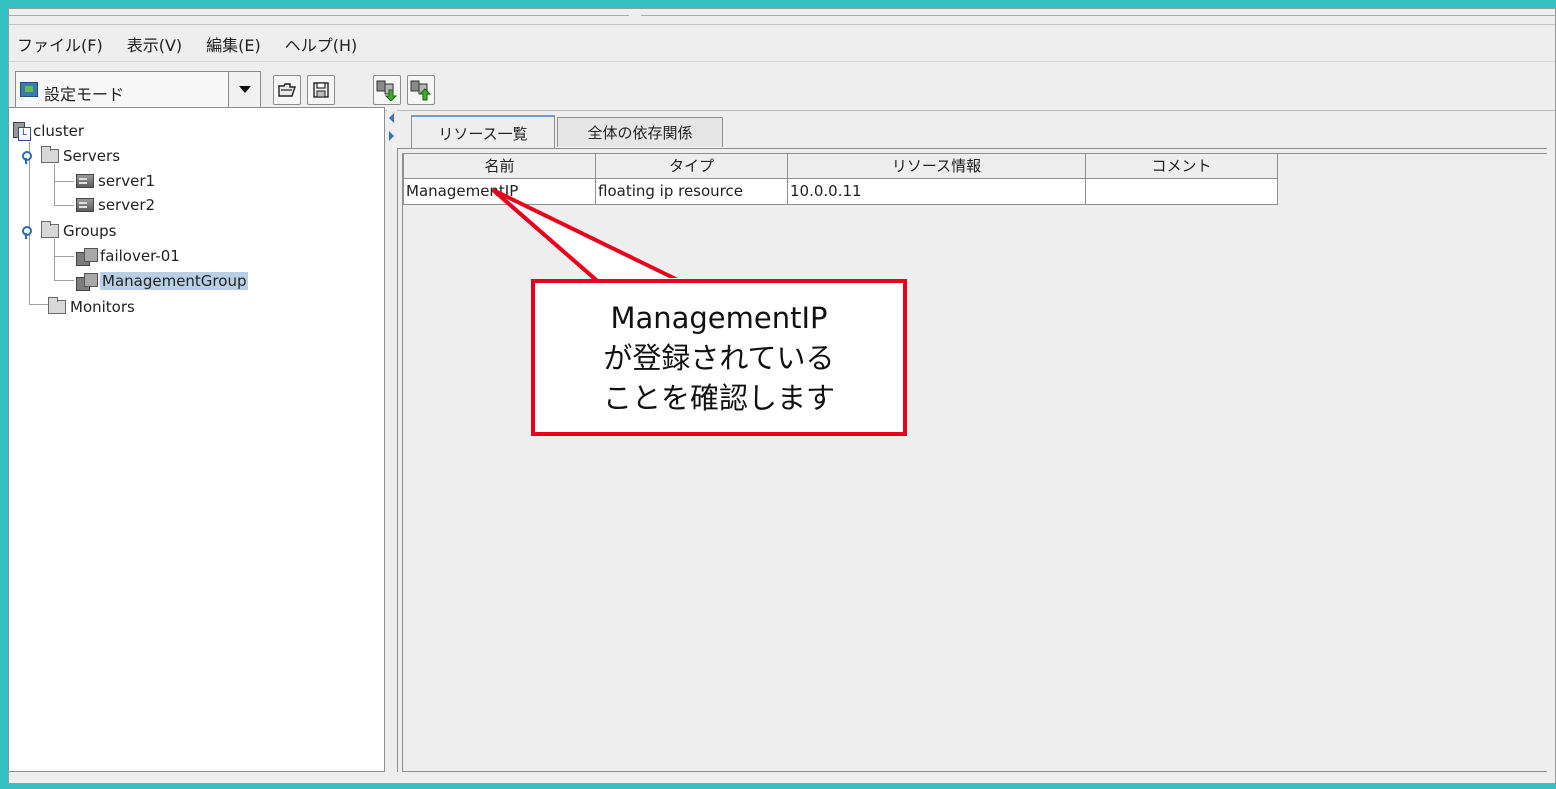 The width and height of the screenshot is (1556, 789). I want to click on mode-select: 設定モード, so click(138, 90).